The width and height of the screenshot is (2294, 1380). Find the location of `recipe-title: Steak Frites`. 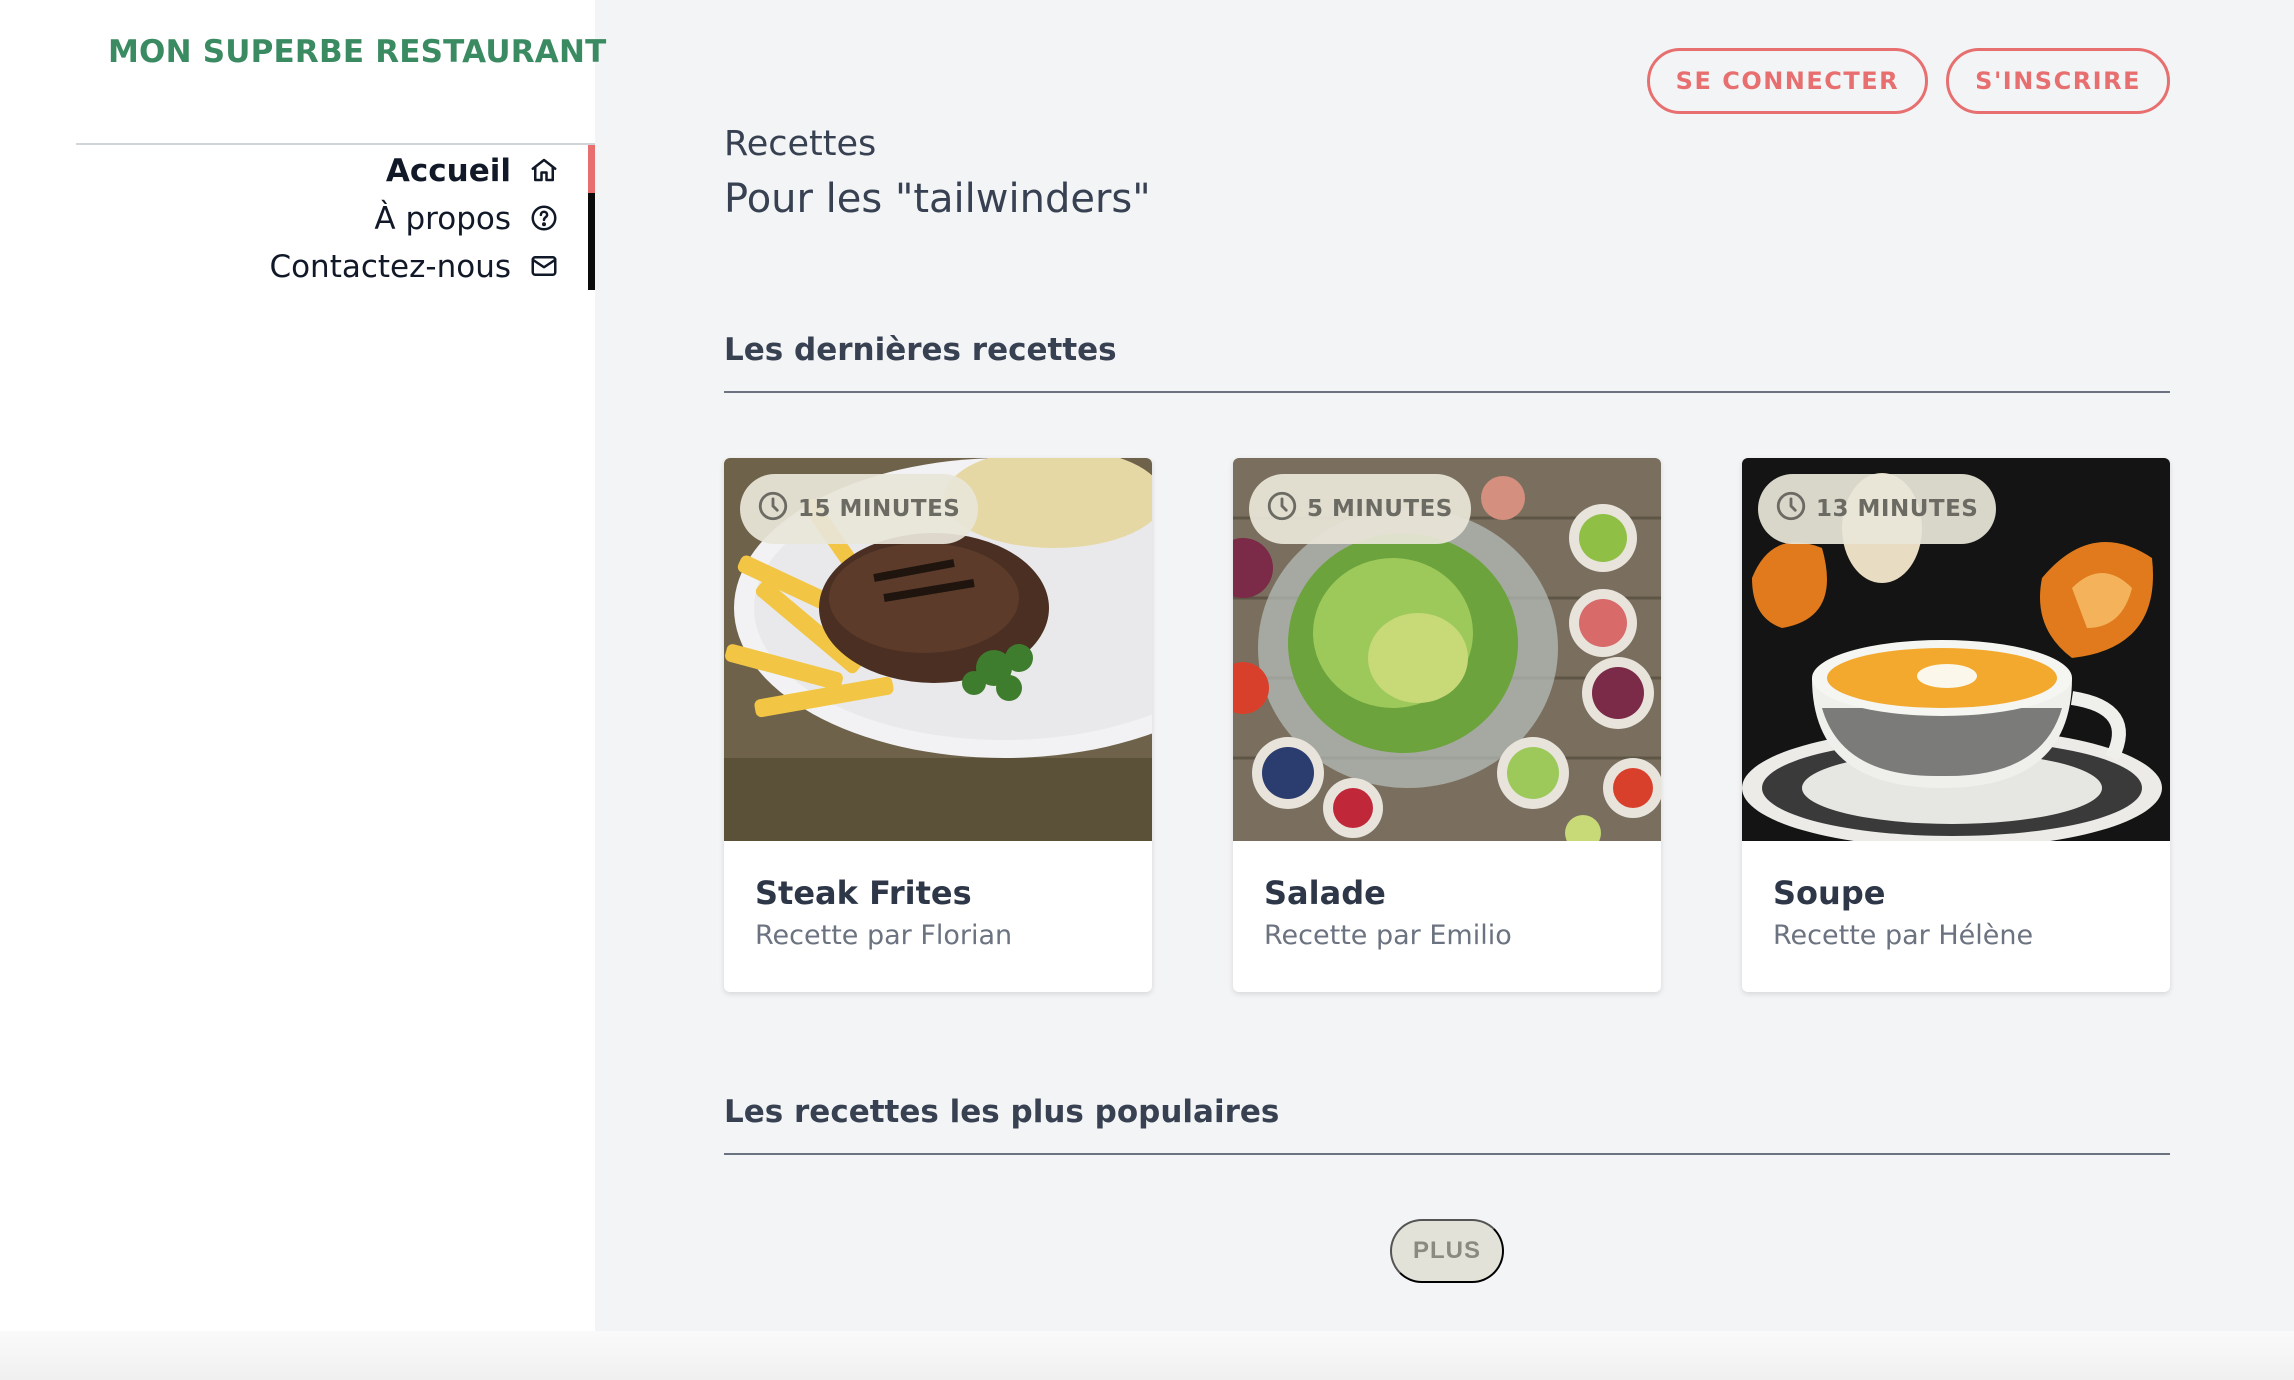

recipe-title: Steak Frites is located at coordinates (863, 893).